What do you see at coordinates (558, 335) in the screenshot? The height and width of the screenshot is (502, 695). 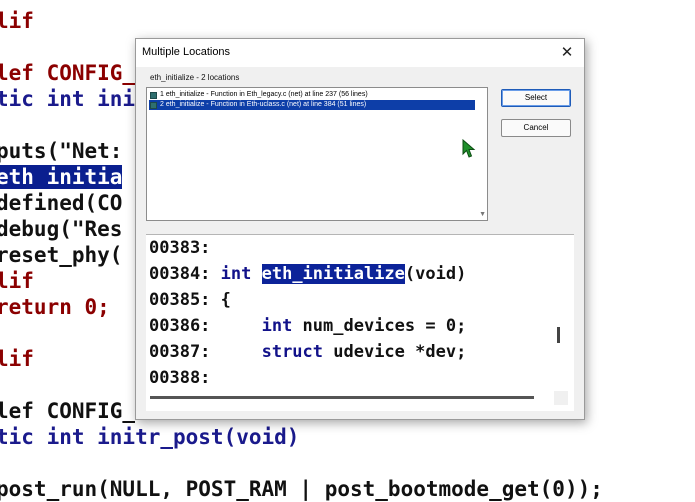 I see `vertical-scrollbar-thumb` at bounding box center [558, 335].